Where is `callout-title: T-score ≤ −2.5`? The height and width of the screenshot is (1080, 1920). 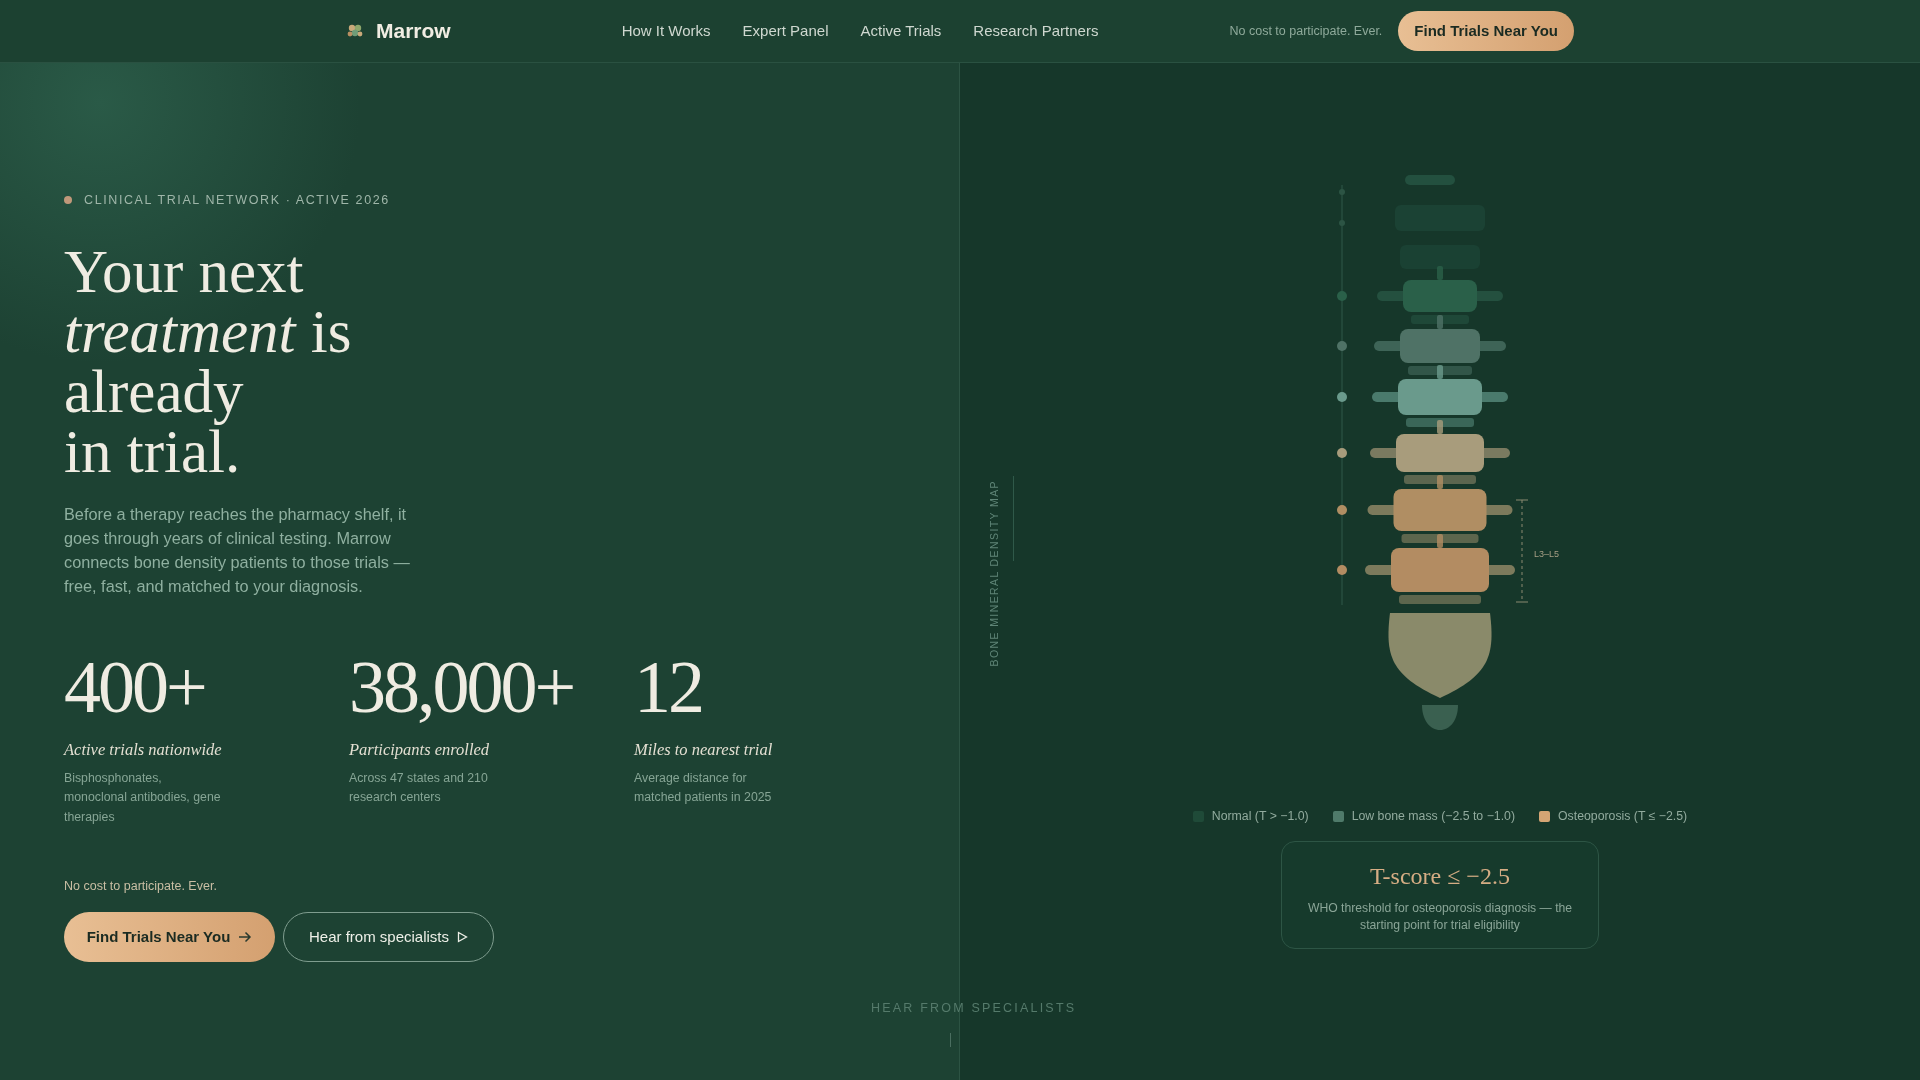 callout-title: T-score ≤ −2.5 is located at coordinates (1440, 877).